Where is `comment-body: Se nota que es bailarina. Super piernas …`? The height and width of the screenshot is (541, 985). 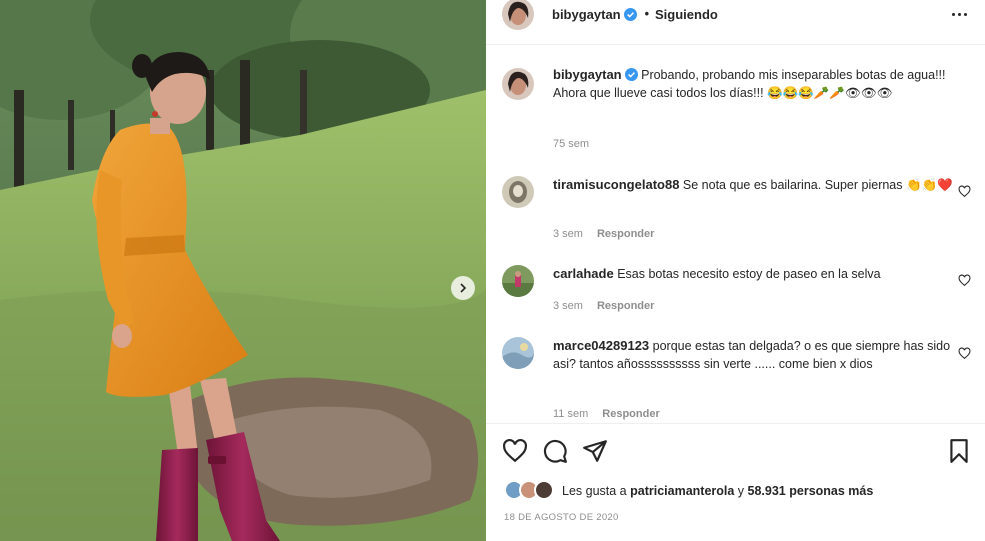 comment-body: Se nota que es bailarina. Super piernas … is located at coordinates (817, 185).